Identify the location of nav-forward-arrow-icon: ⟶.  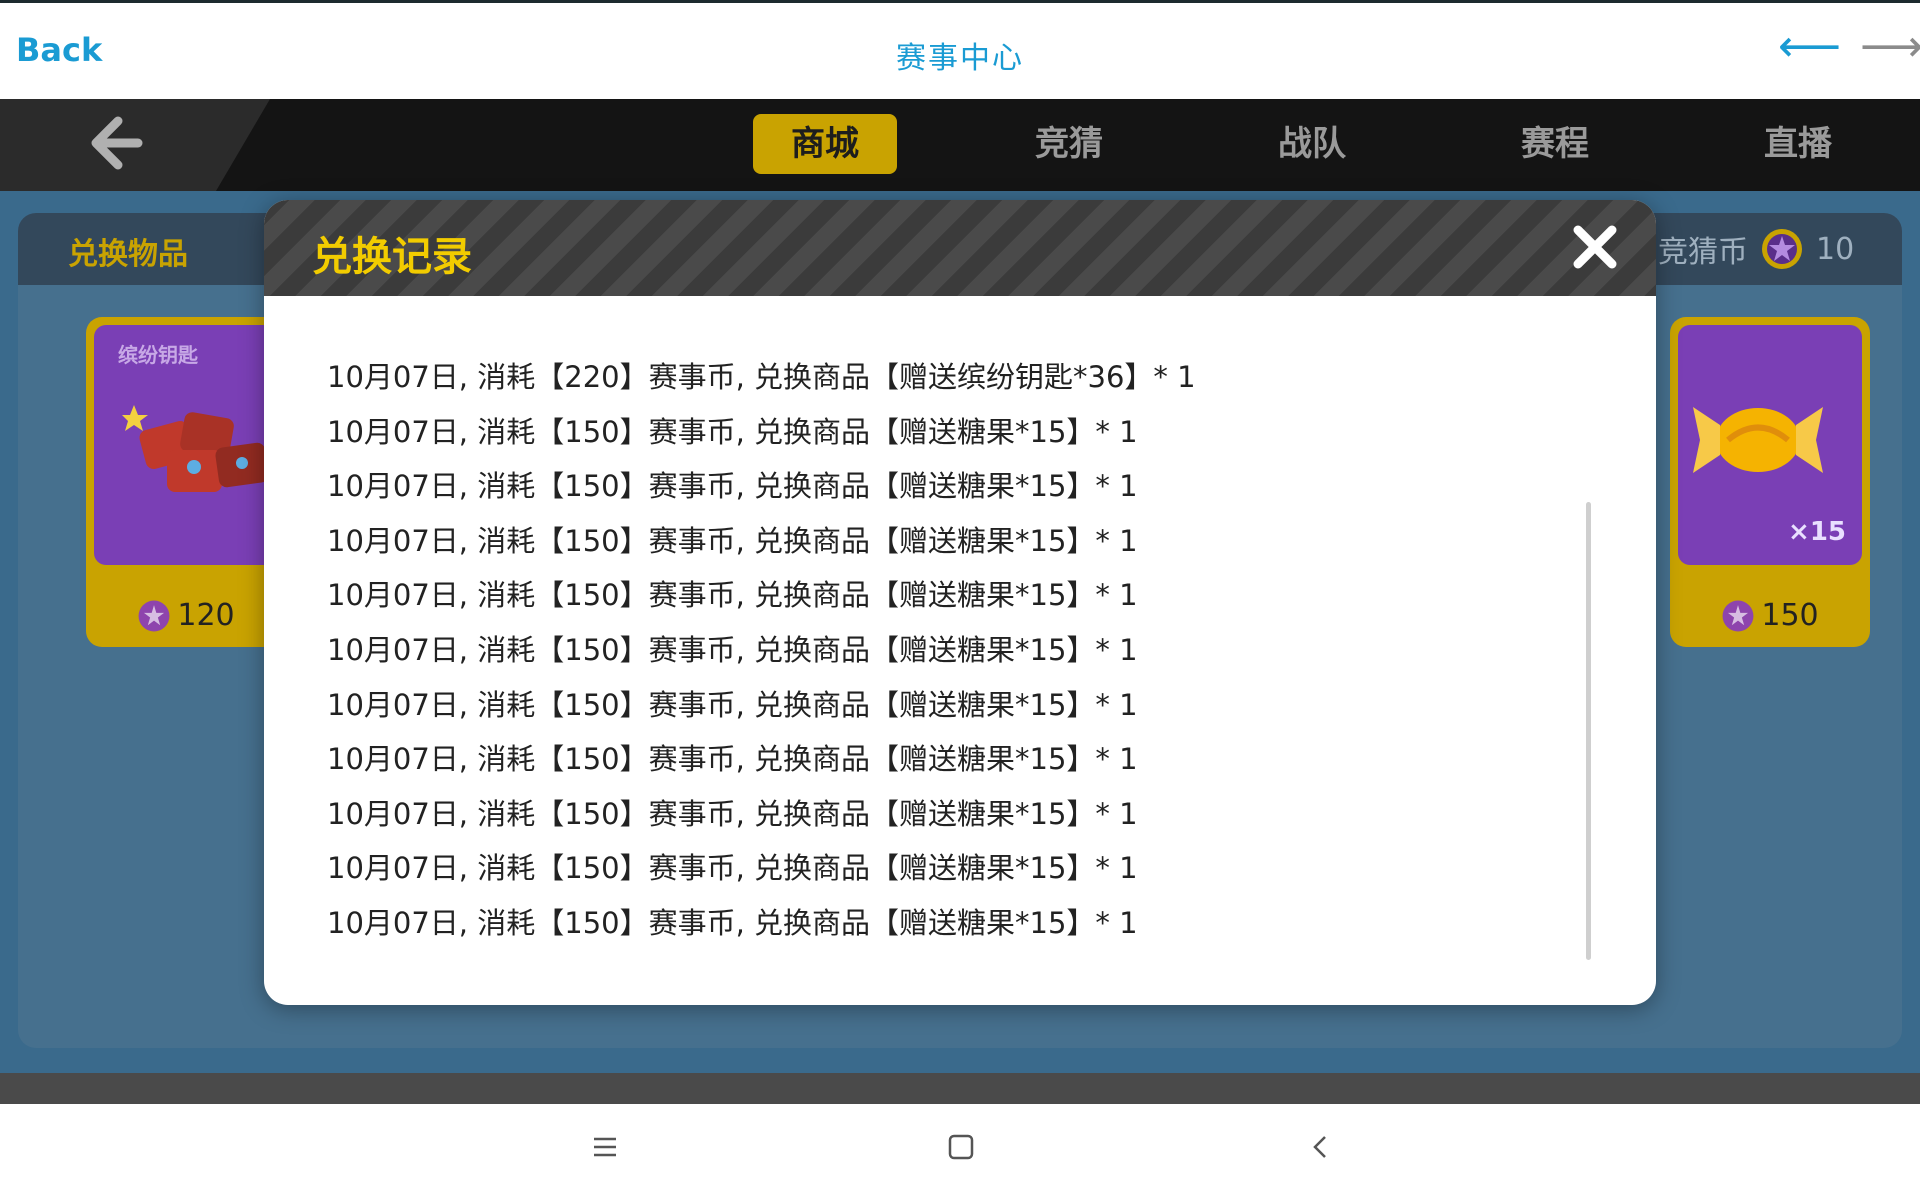
(1890, 47).